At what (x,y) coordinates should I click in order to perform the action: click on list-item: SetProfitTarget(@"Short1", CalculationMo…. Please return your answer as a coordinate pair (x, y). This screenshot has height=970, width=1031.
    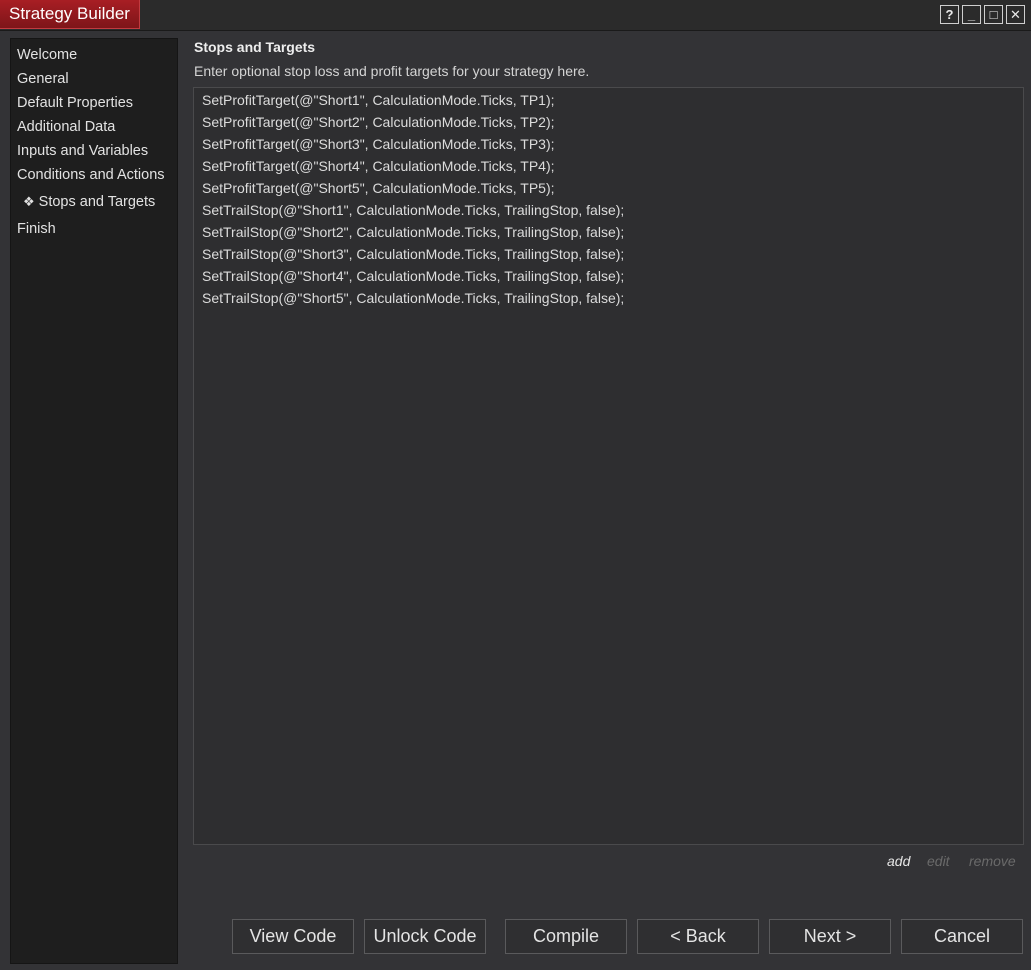
    Looking at the image, I should click on (378, 100).